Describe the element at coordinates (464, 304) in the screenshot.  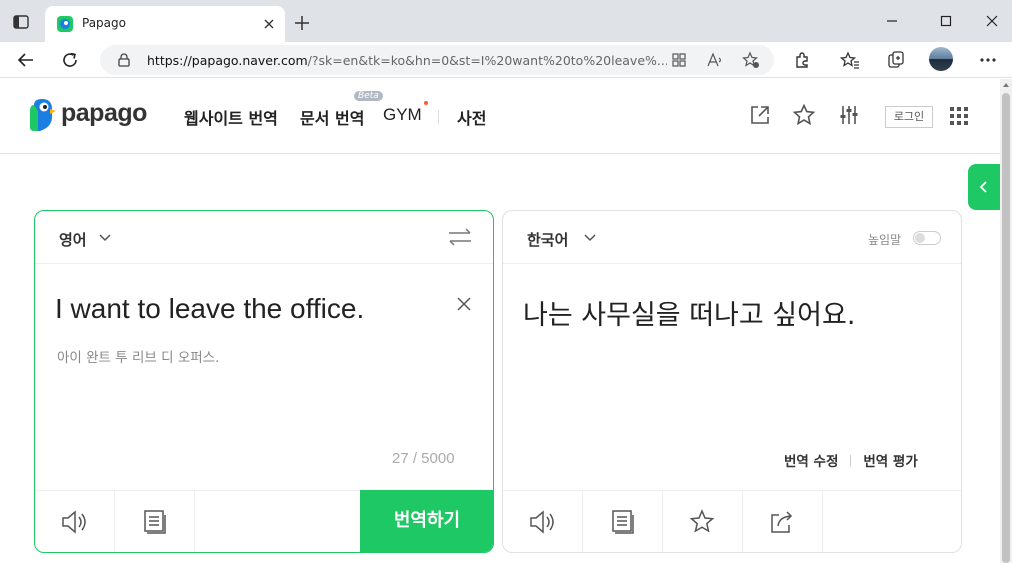
I see `clear-text-icon` at that location.